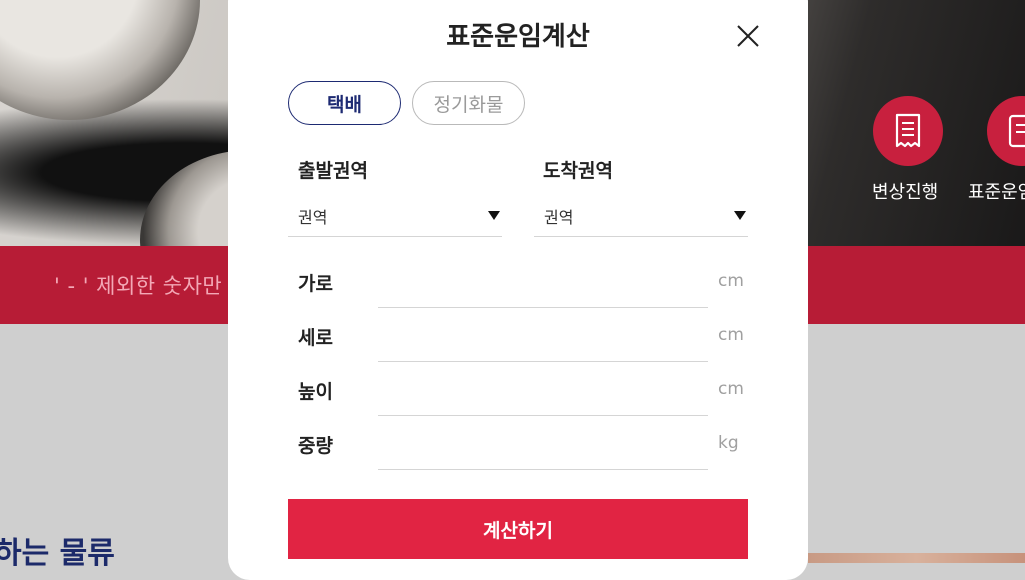  I want to click on width-label: 가로, so click(315, 284).